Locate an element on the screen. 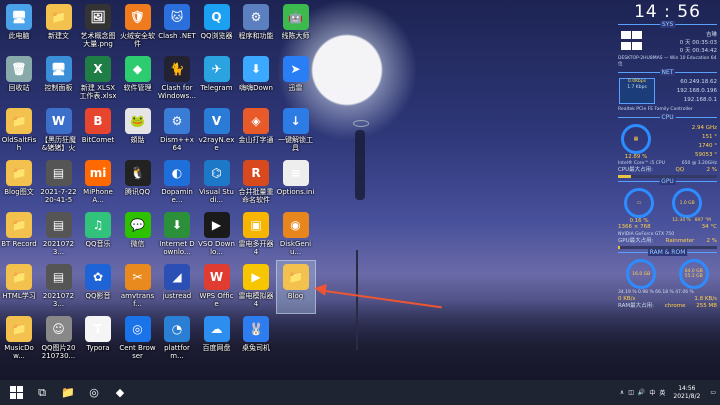  desktop-icon-bitcomet: B BitComet is located at coordinates (98, 131).